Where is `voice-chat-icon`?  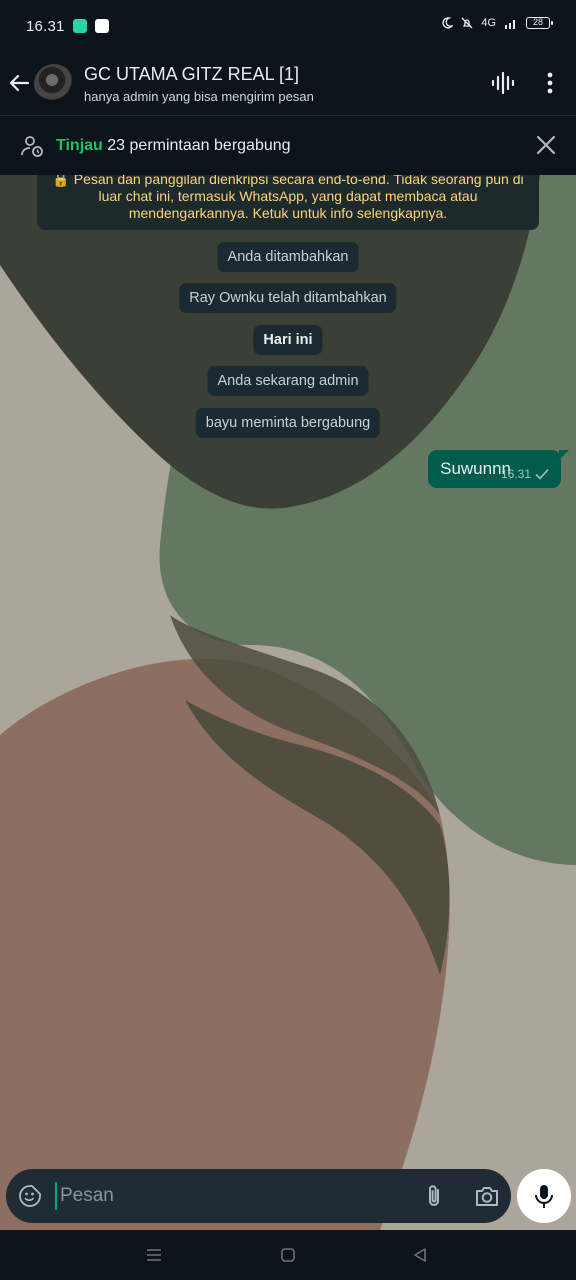 voice-chat-icon is located at coordinates (503, 83).